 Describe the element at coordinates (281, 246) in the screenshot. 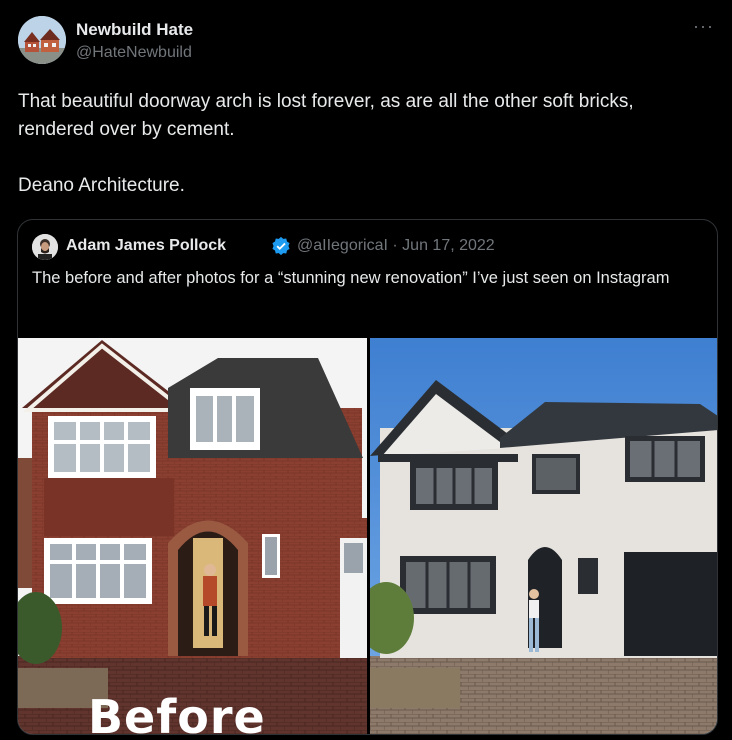

I see `verified-badge-icon` at that location.